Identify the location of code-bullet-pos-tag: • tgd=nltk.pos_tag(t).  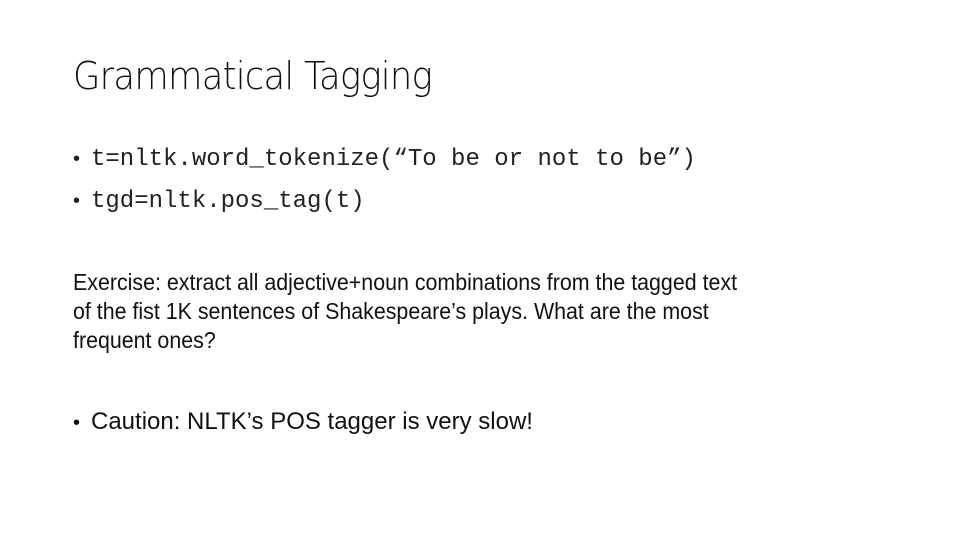
(219, 201).